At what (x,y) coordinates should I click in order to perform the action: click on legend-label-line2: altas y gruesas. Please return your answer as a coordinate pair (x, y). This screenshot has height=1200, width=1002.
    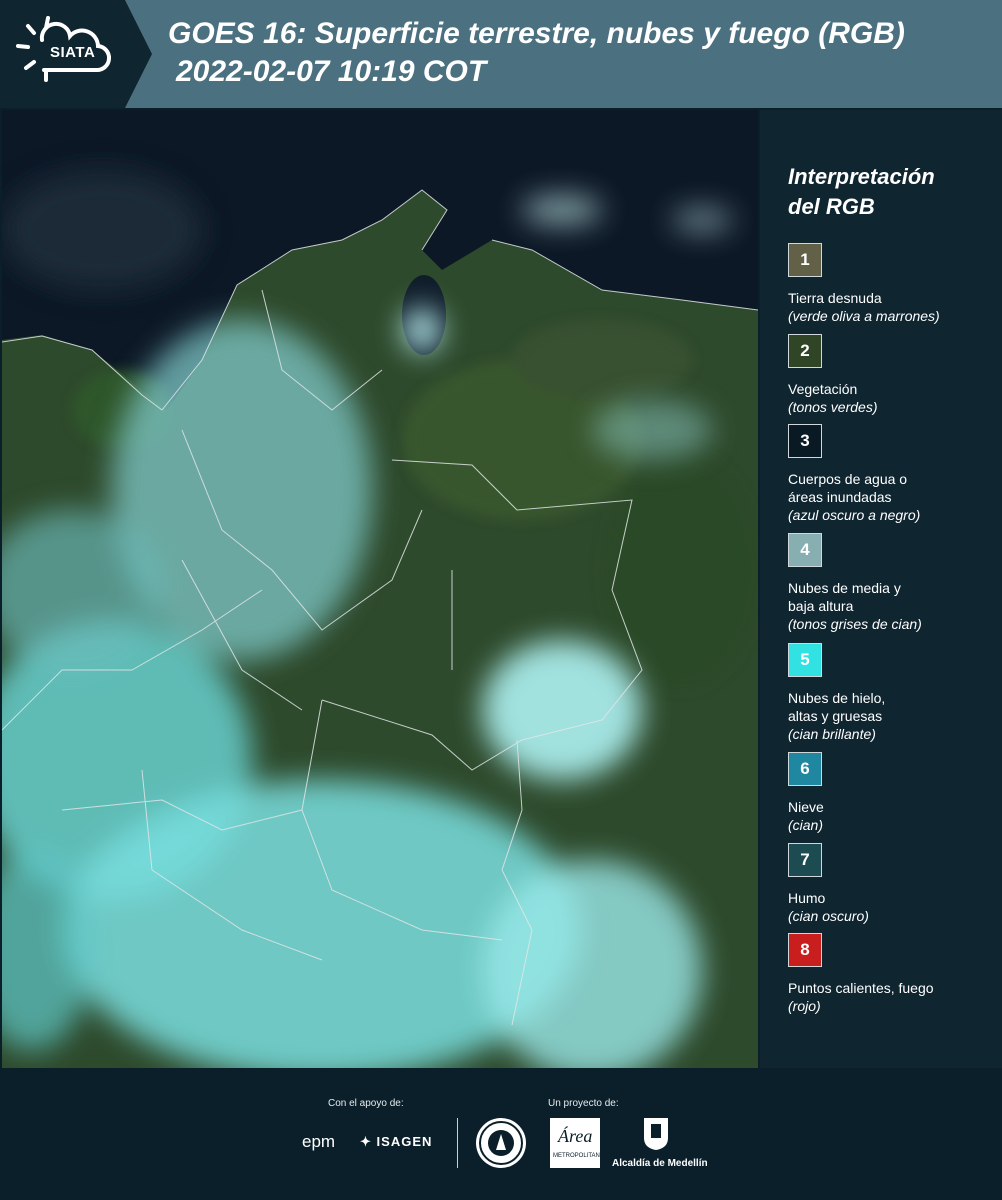
    Looking at the image, I should click on (835, 716).